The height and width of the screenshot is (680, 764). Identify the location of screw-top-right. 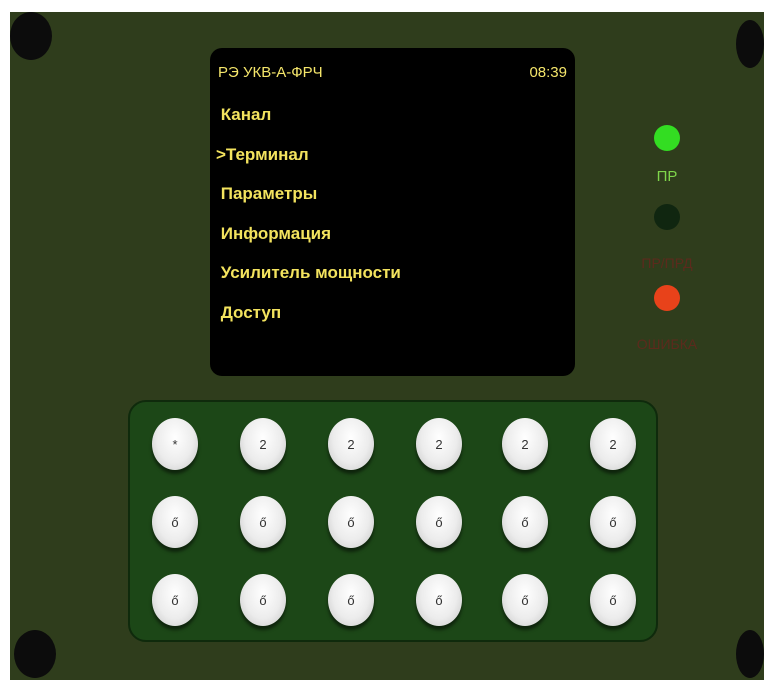
(750, 44).